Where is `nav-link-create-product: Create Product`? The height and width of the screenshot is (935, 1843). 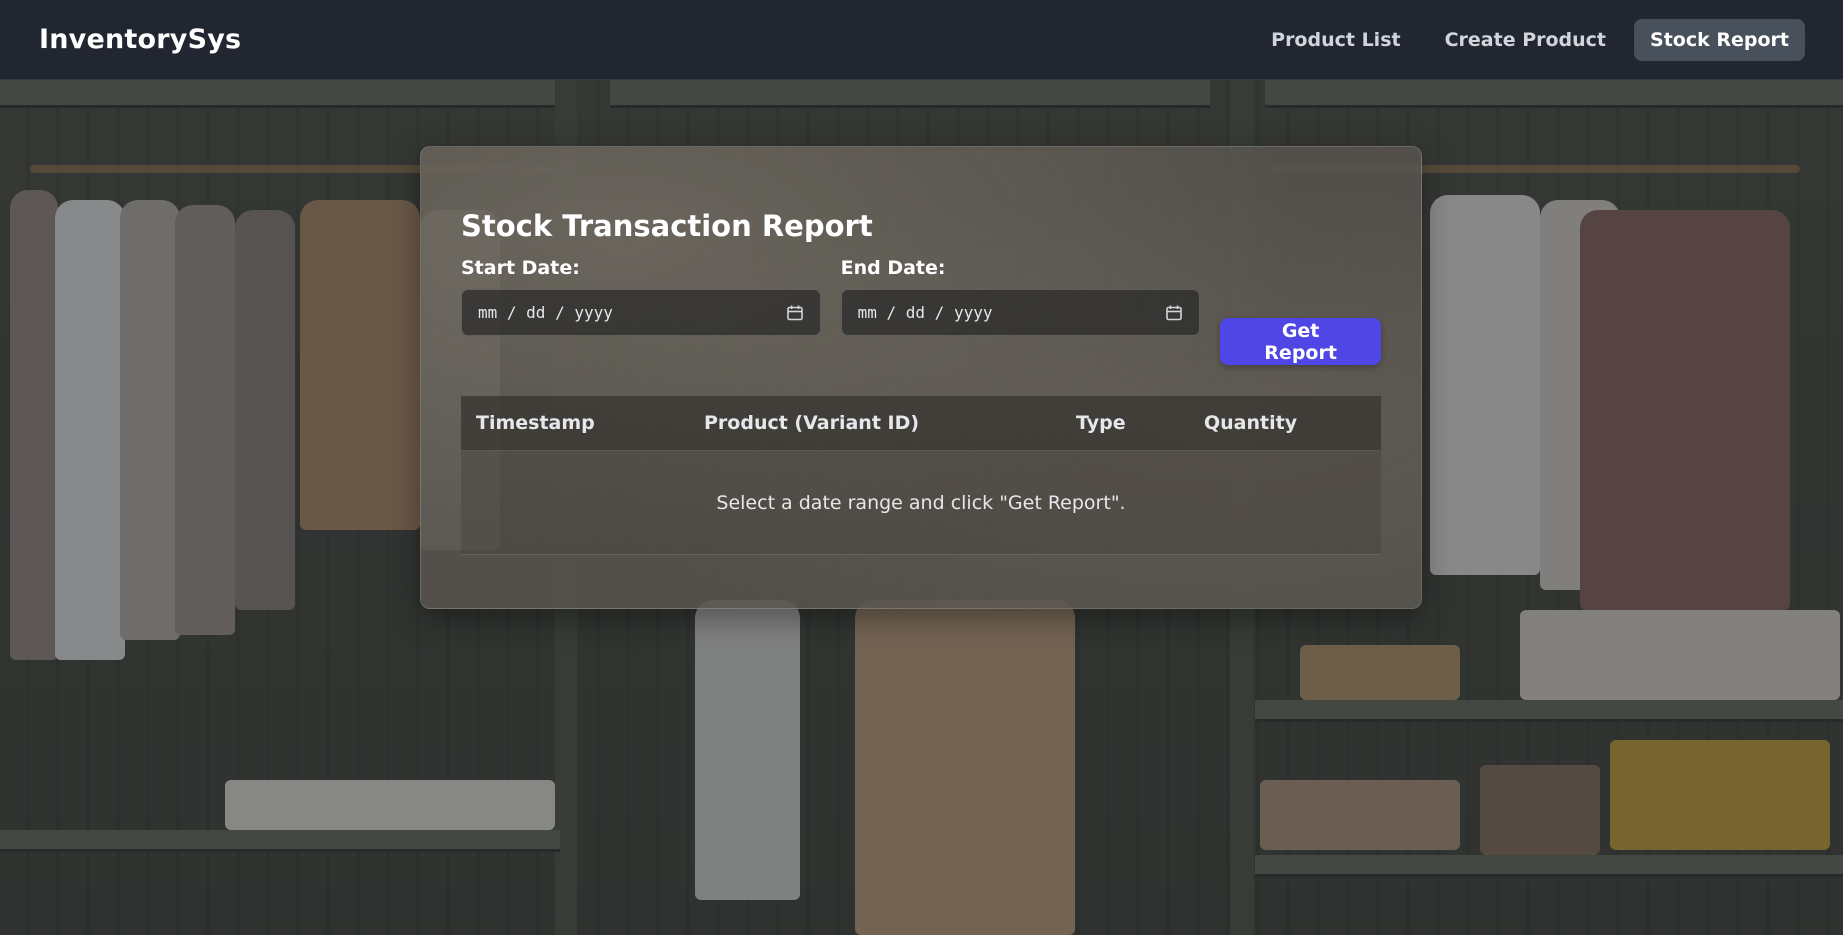 nav-link-create-product: Create Product is located at coordinates (1525, 40).